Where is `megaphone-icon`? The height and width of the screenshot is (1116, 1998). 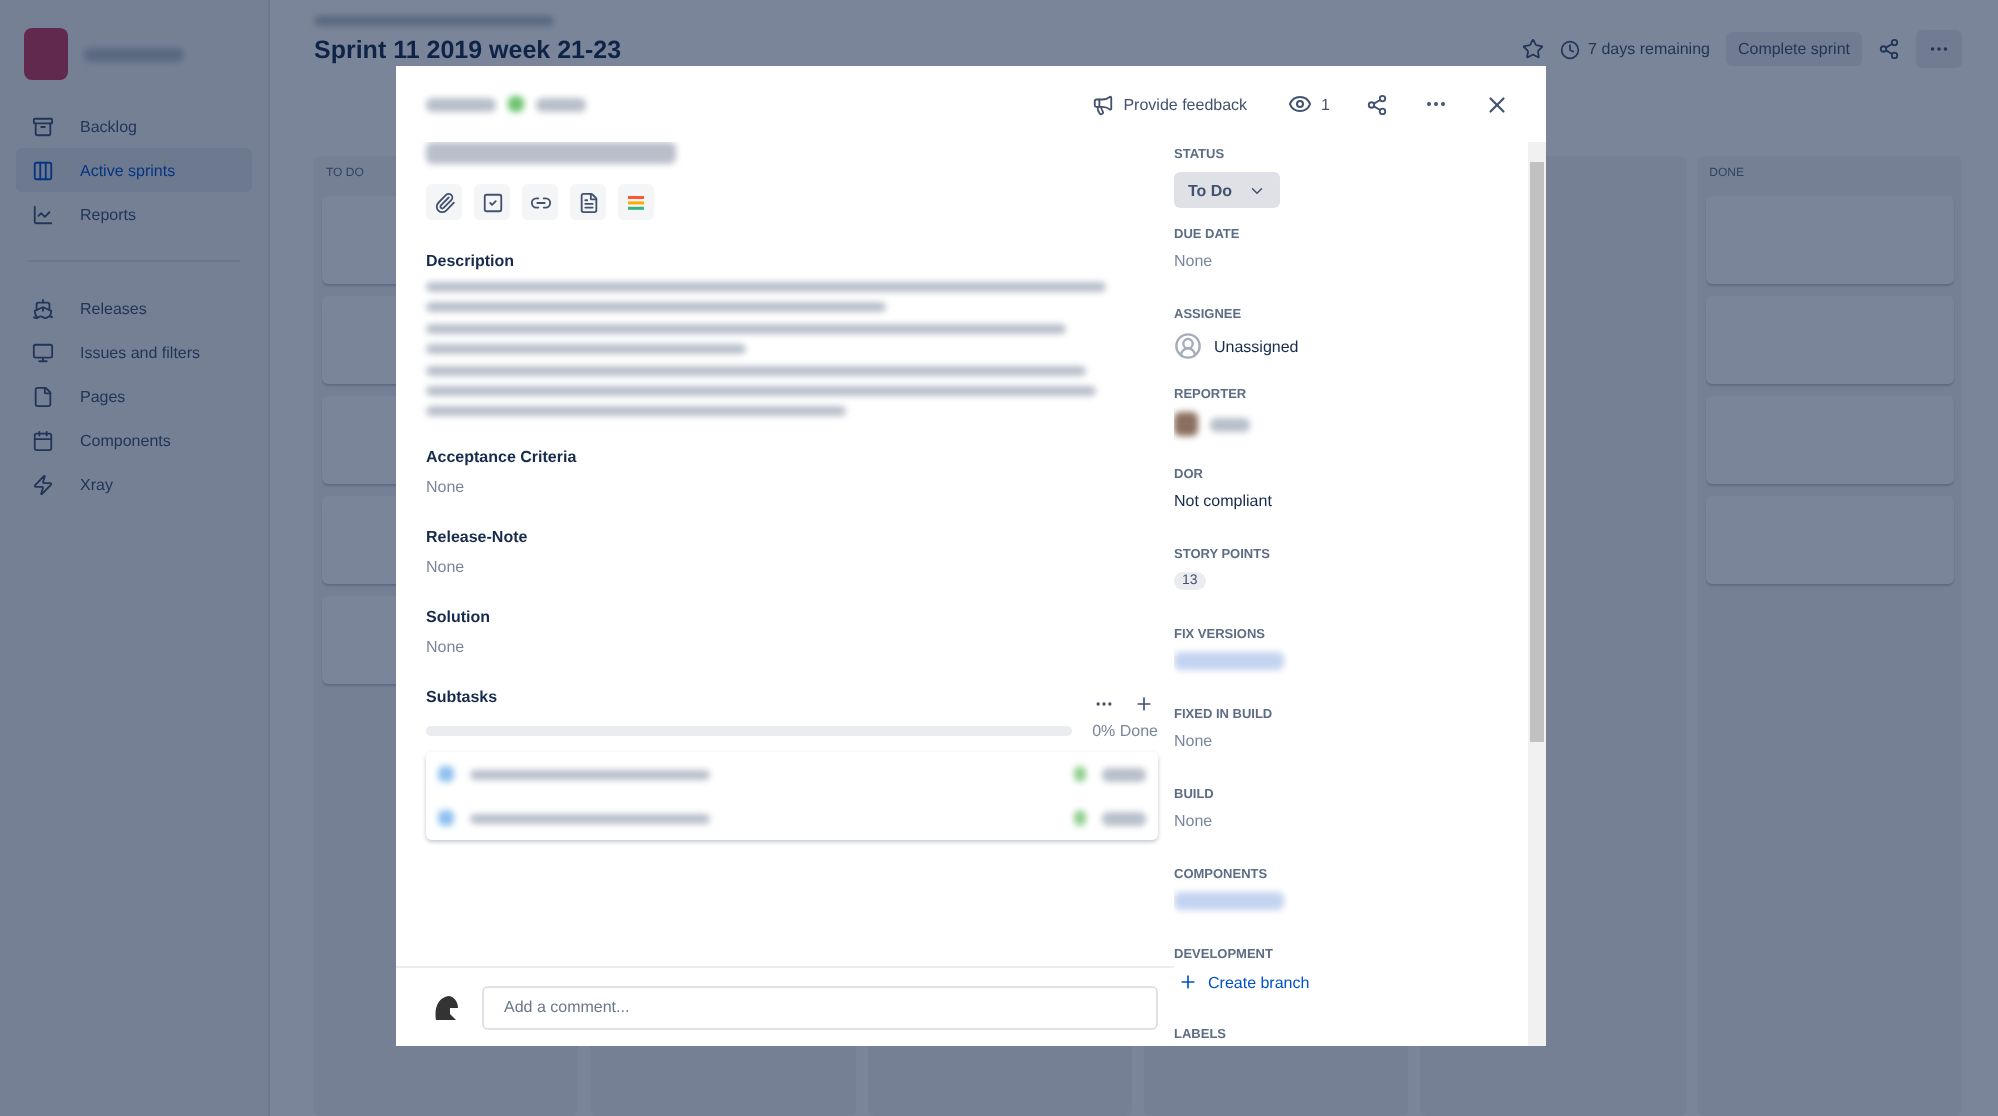 megaphone-icon is located at coordinates (1102, 104).